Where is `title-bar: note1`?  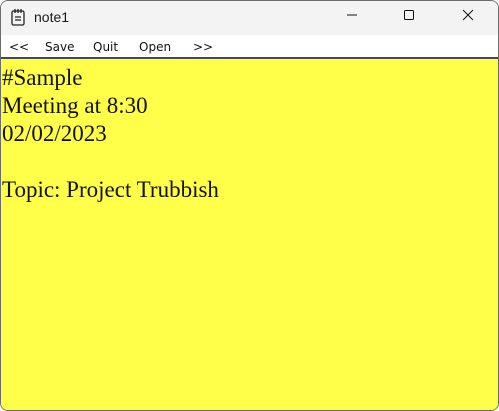
title-bar: note1 is located at coordinates (249, 18).